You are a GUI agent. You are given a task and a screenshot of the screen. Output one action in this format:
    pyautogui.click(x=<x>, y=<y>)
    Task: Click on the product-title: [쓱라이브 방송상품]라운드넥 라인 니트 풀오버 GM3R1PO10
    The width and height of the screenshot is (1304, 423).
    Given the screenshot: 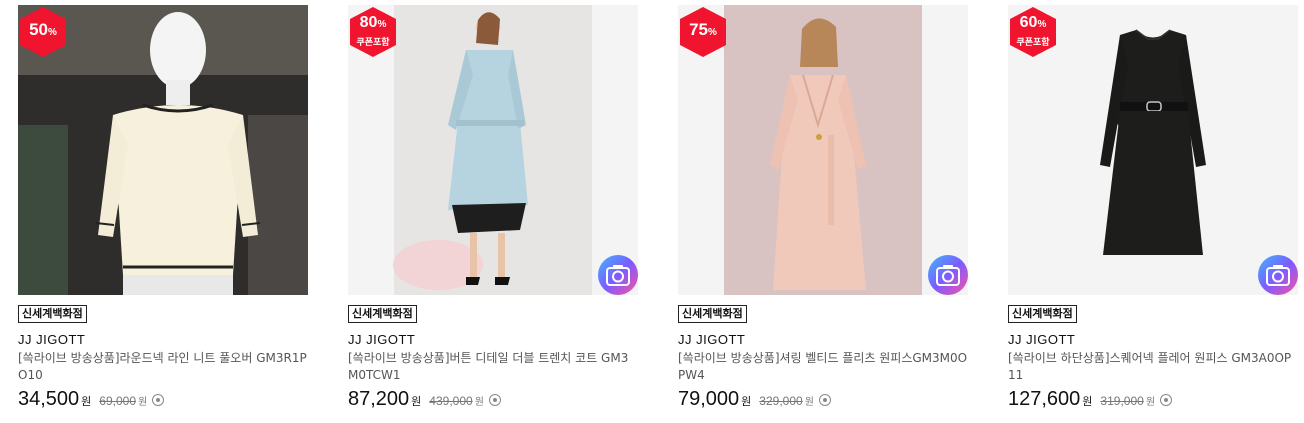 What is the action you would take?
    pyautogui.click(x=163, y=367)
    